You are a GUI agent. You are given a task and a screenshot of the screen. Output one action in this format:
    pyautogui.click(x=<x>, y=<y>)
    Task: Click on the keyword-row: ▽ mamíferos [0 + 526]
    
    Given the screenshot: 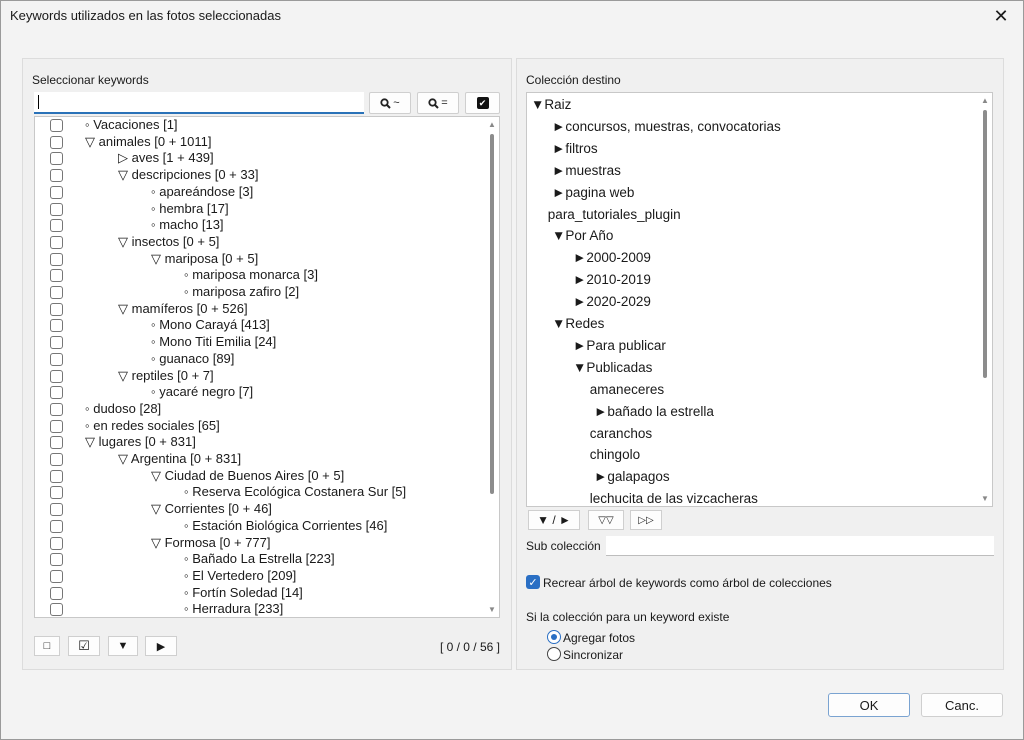 What is the action you would take?
    pyautogui.click(x=260, y=309)
    